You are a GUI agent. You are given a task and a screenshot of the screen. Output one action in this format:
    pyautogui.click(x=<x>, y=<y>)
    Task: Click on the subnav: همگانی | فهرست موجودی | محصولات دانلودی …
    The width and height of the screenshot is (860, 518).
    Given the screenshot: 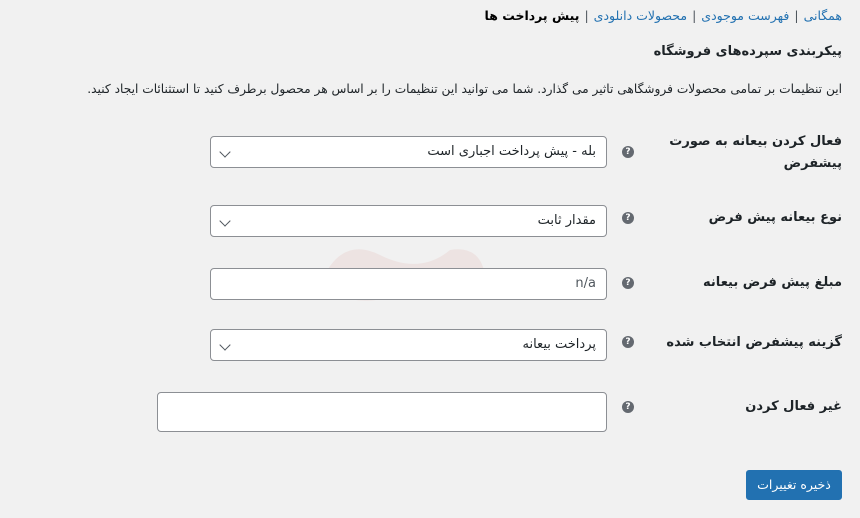 What is the action you would take?
    pyautogui.click(x=664, y=15)
    